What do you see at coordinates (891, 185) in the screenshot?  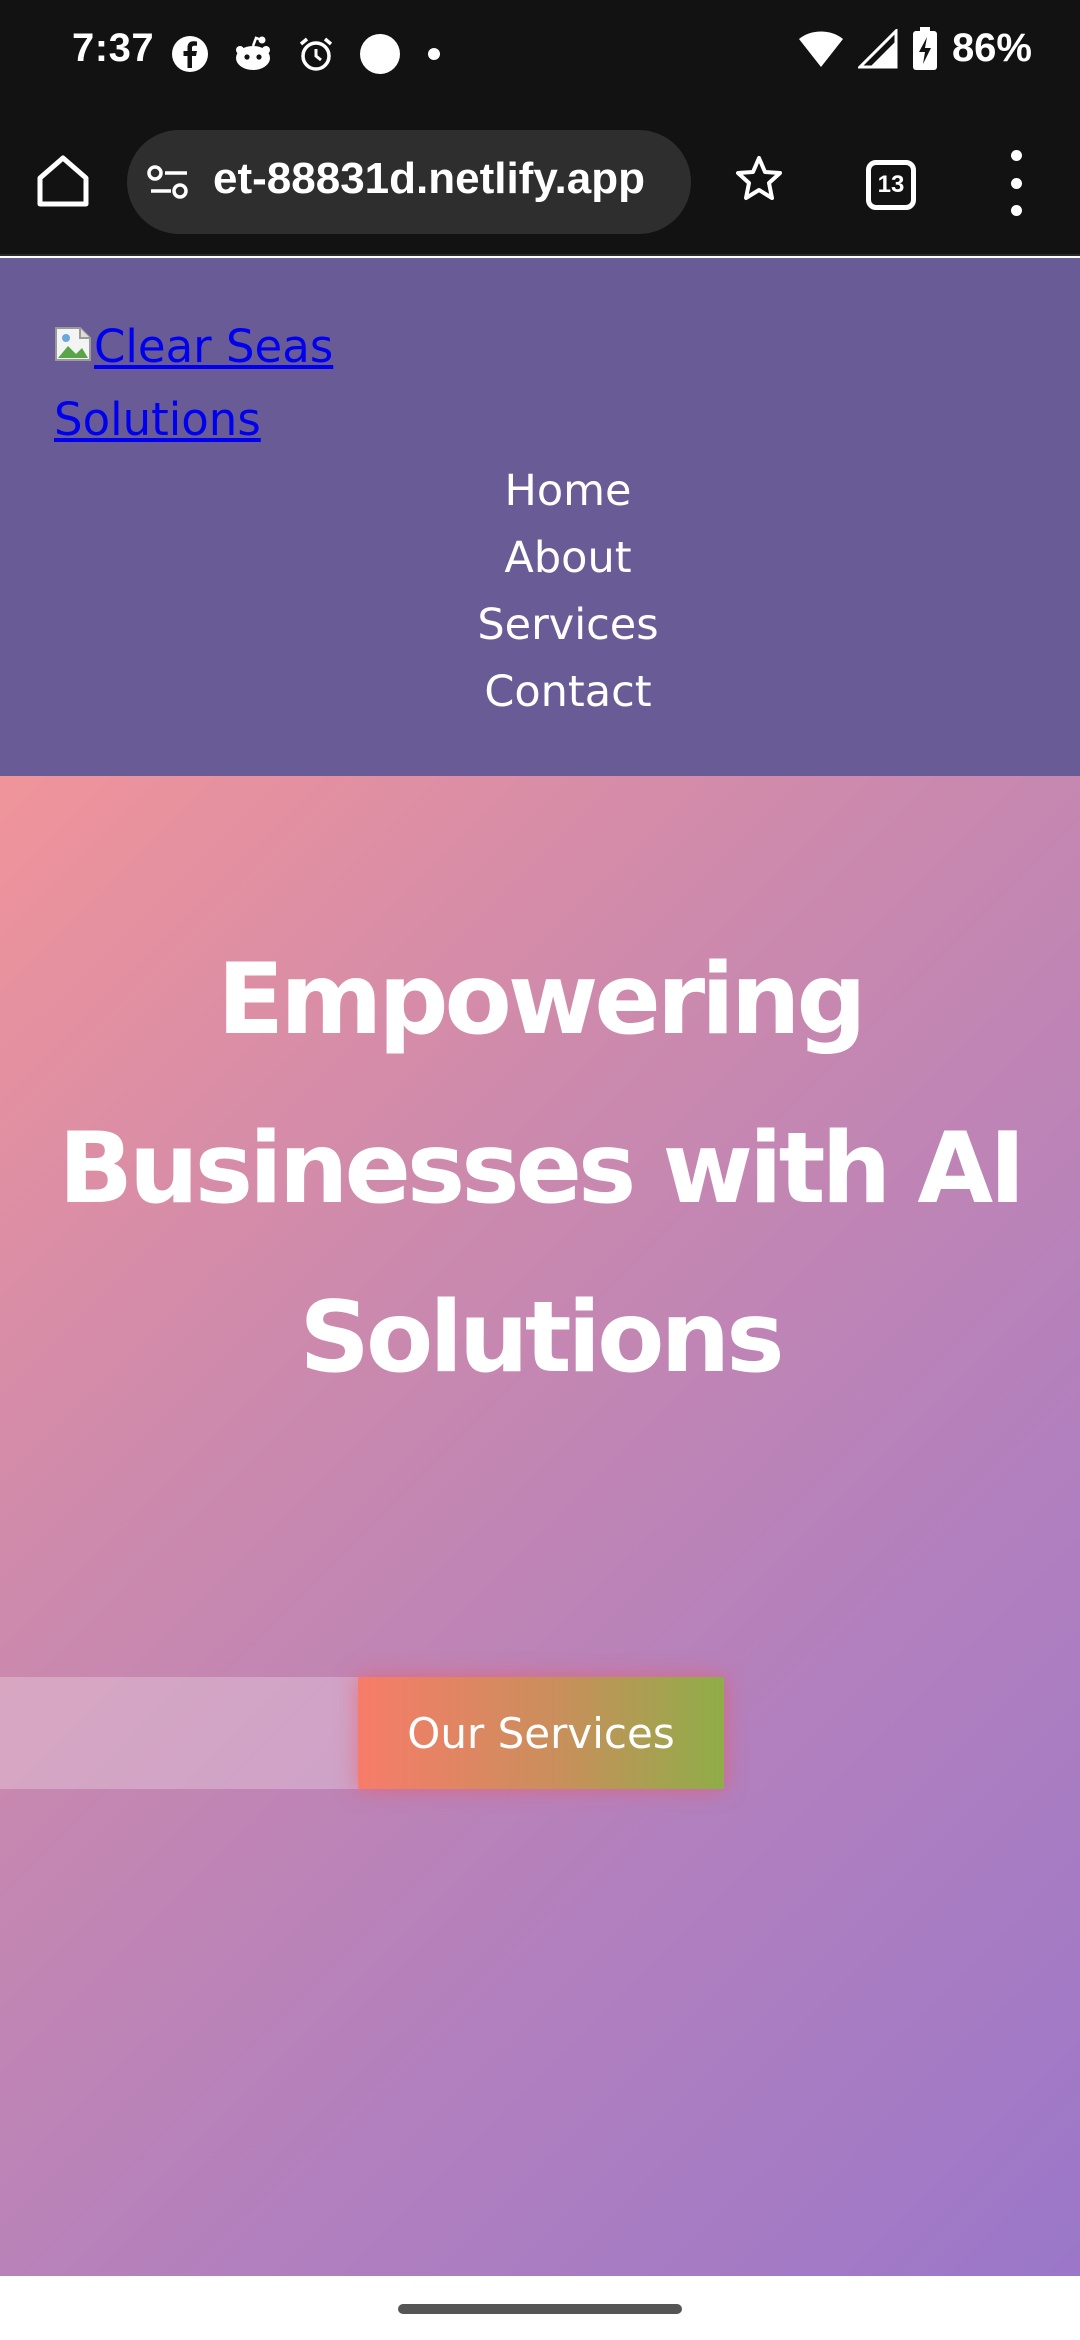 I see `tab-switcher-button: 13` at bounding box center [891, 185].